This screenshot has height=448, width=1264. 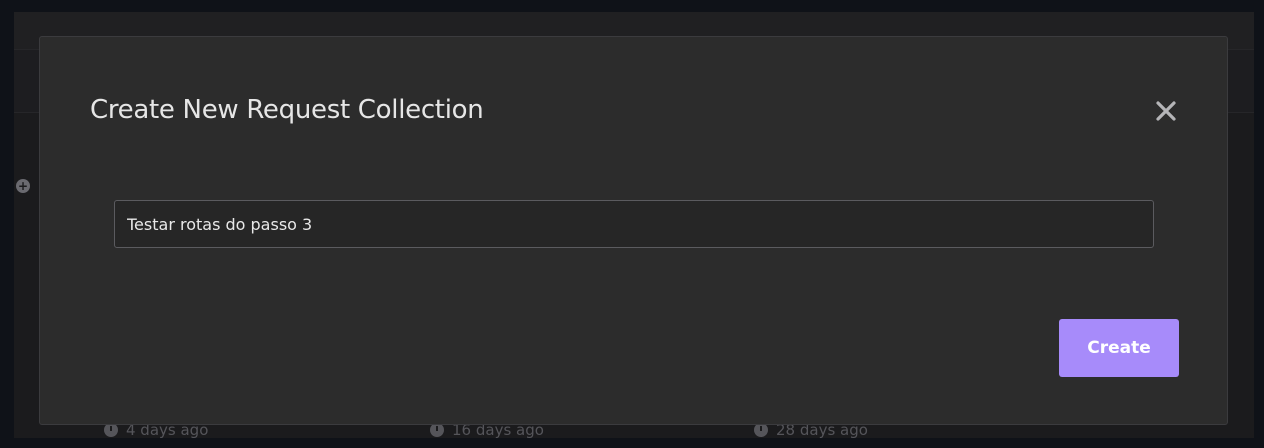 What do you see at coordinates (634, 224) in the screenshot?
I see `collection-name-input` at bounding box center [634, 224].